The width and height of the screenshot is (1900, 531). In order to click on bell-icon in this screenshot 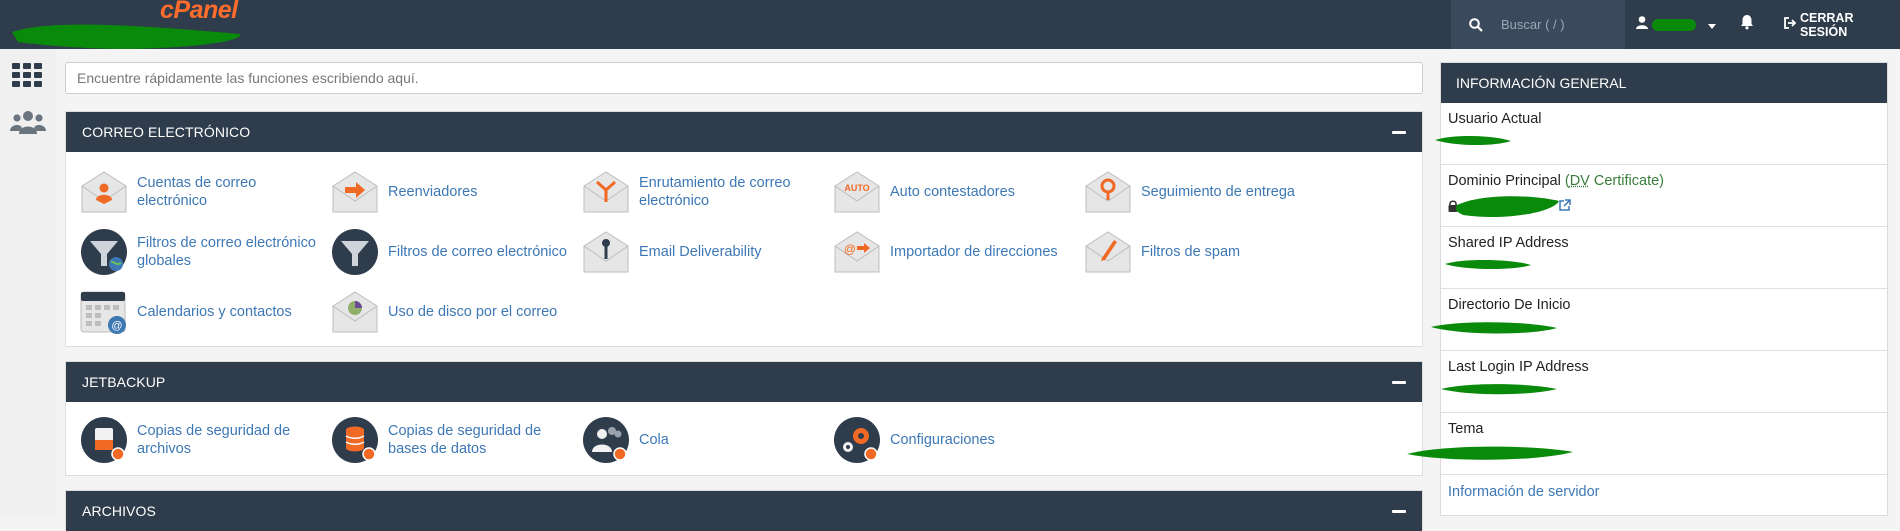, I will do `click(1747, 24)`.